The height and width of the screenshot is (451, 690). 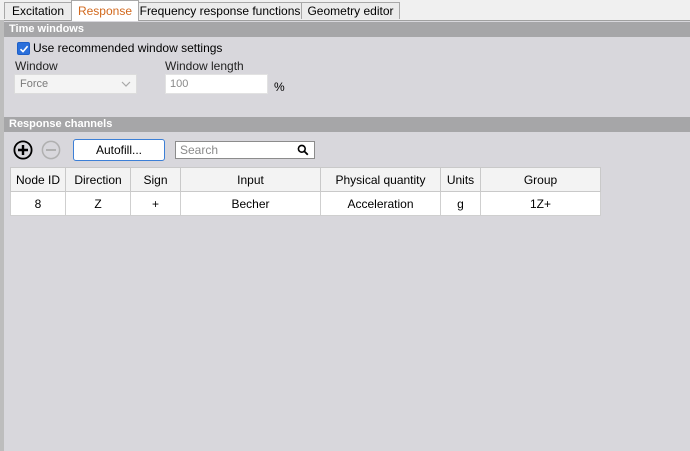 I want to click on search-box, so click(x=245, y=150).